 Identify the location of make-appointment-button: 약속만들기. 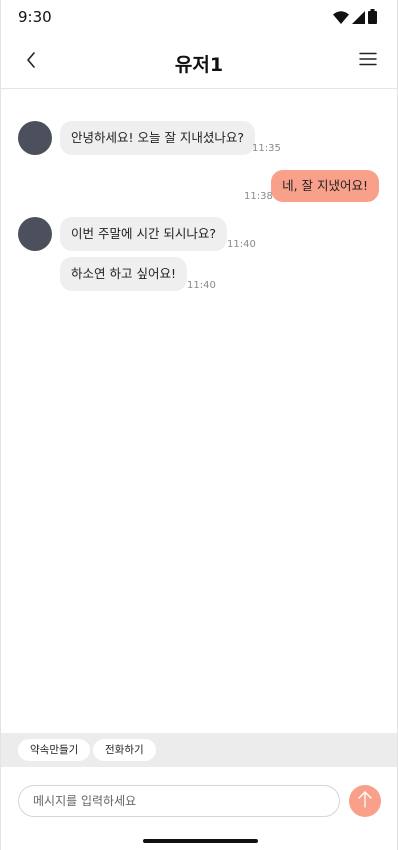
(54, 750).